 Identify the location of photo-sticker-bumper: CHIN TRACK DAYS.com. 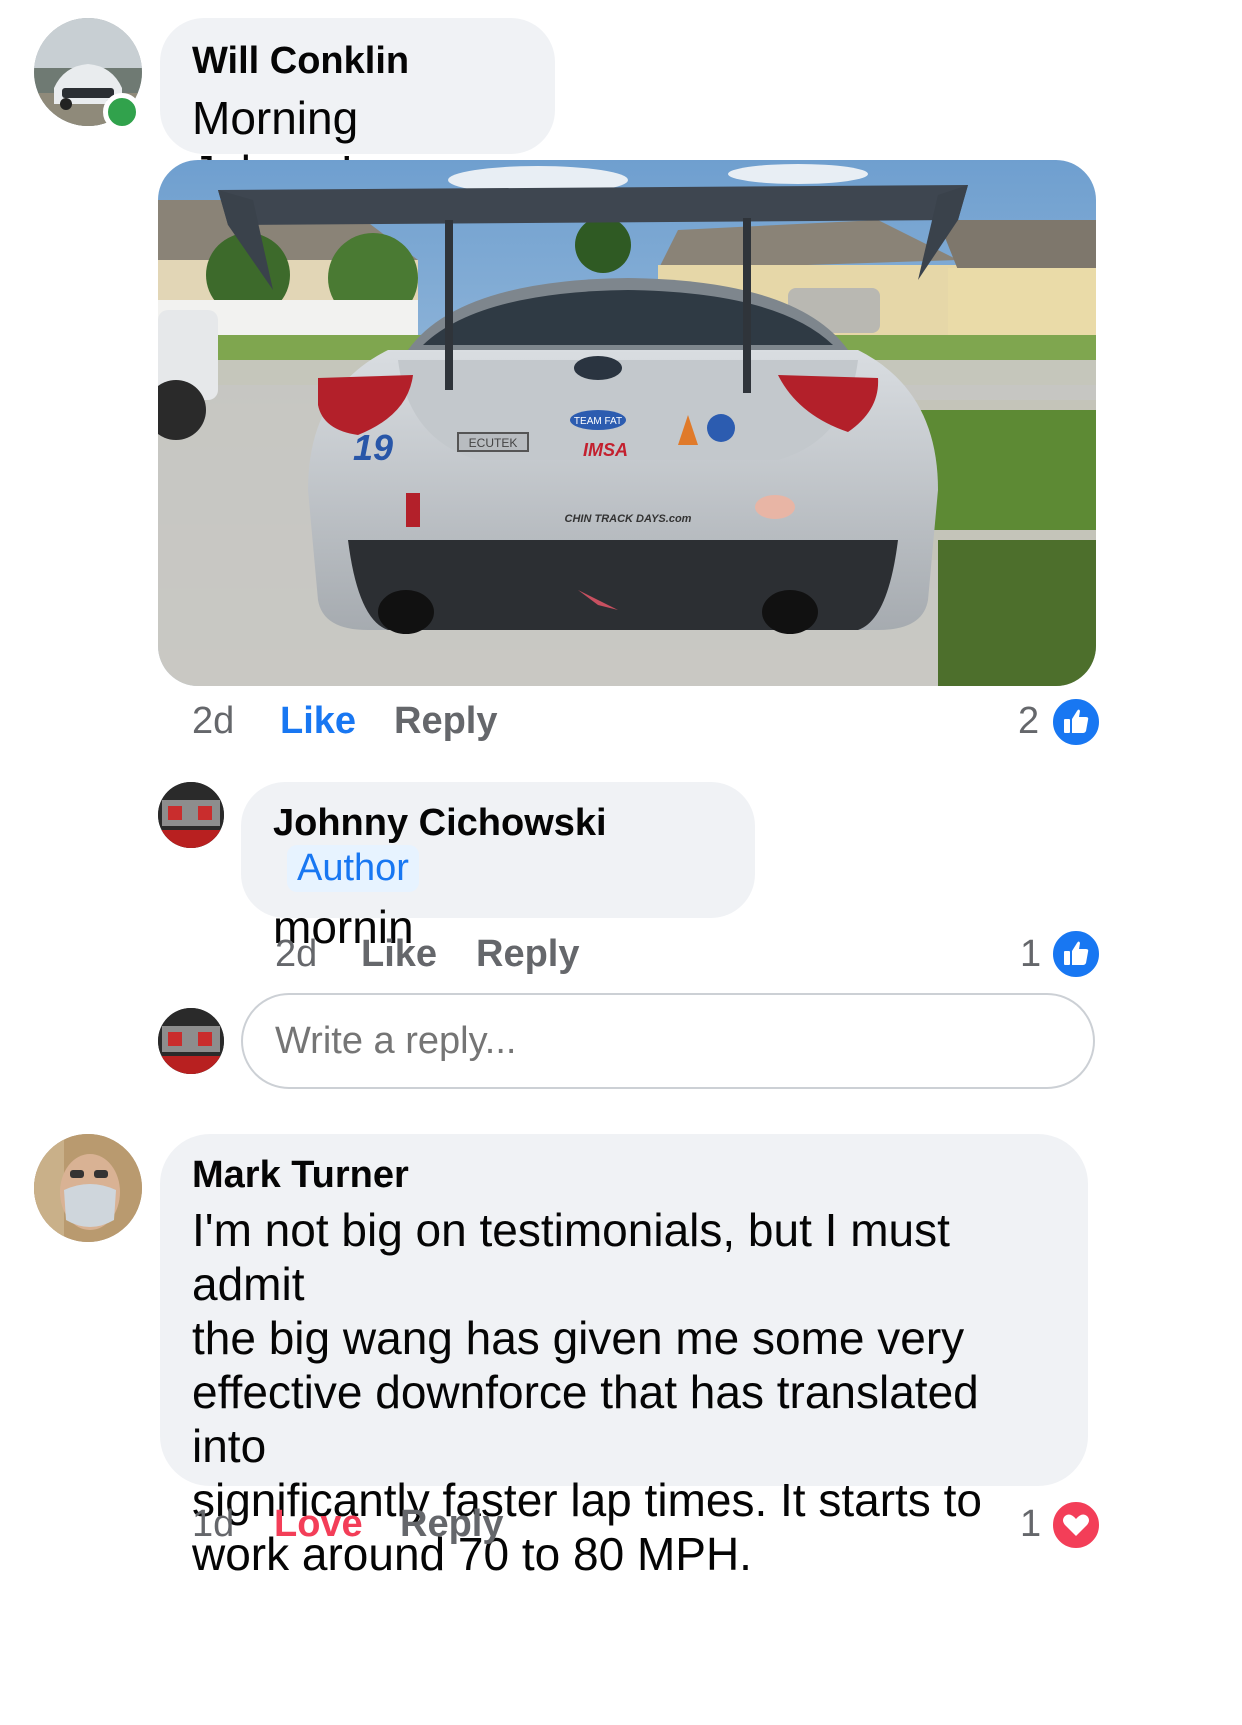
(628, 519).